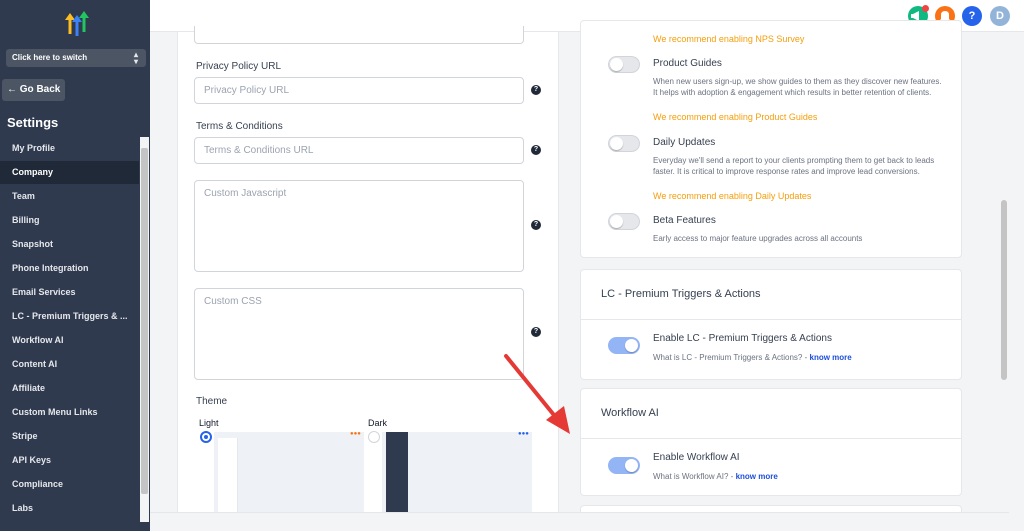  Describe the element at coordinates (378, 423) in the screenshot. I see `theme-dark-label: Dark` at that location.